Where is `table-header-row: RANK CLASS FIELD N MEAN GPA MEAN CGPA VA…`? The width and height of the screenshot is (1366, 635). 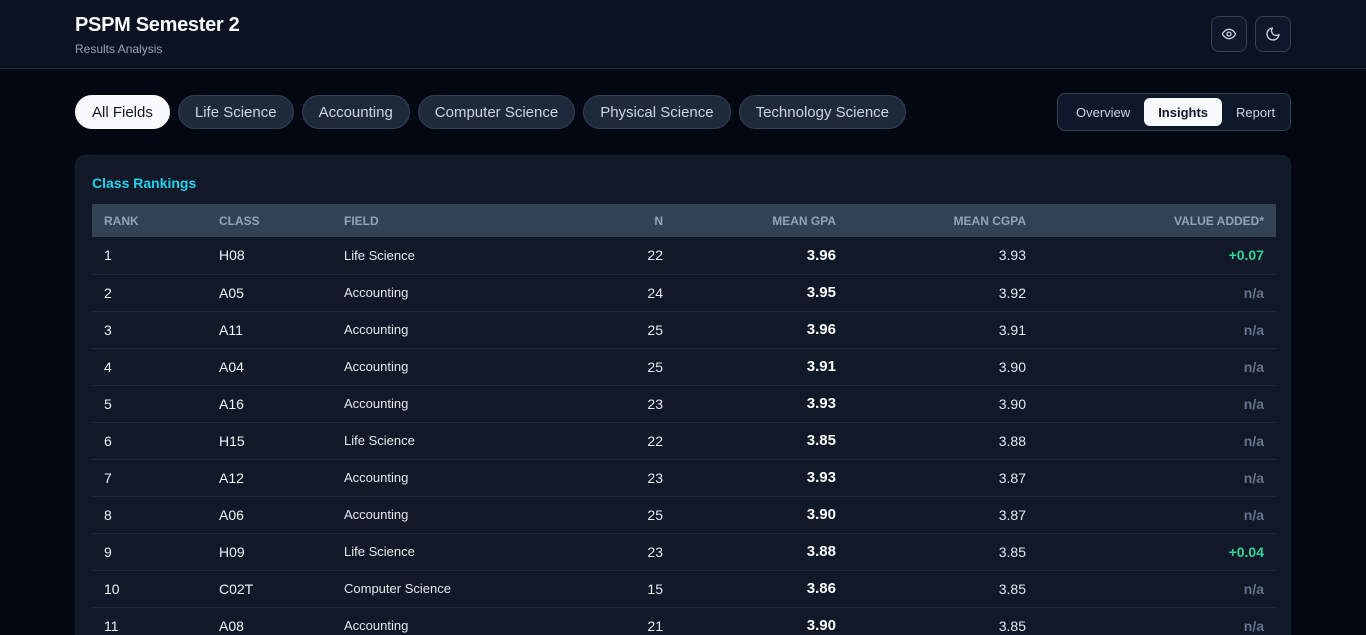
table-header-row: RANK CLASS FIELD N MEAN GPA MEAN CGPA VA… is located at coordinates (684, 220).